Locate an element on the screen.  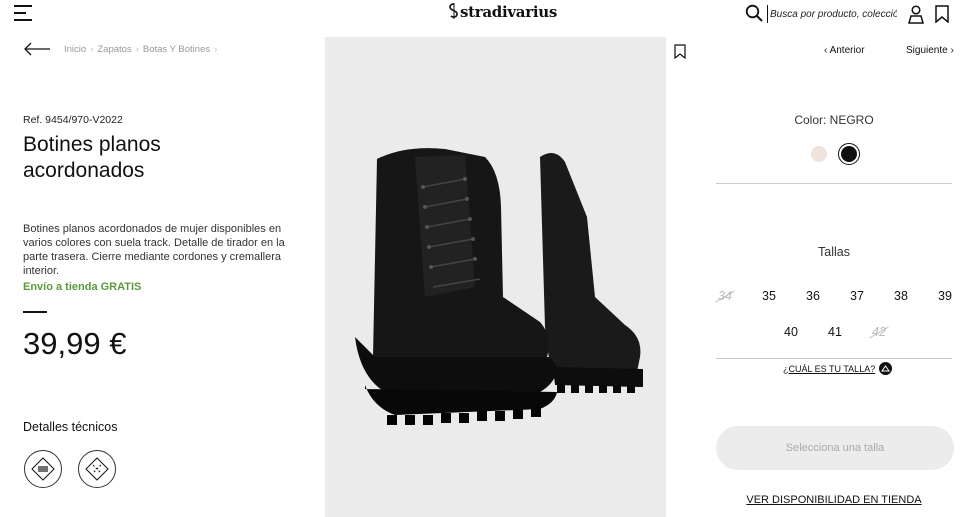
color-swatch-black is located at coordinates (849, 154).